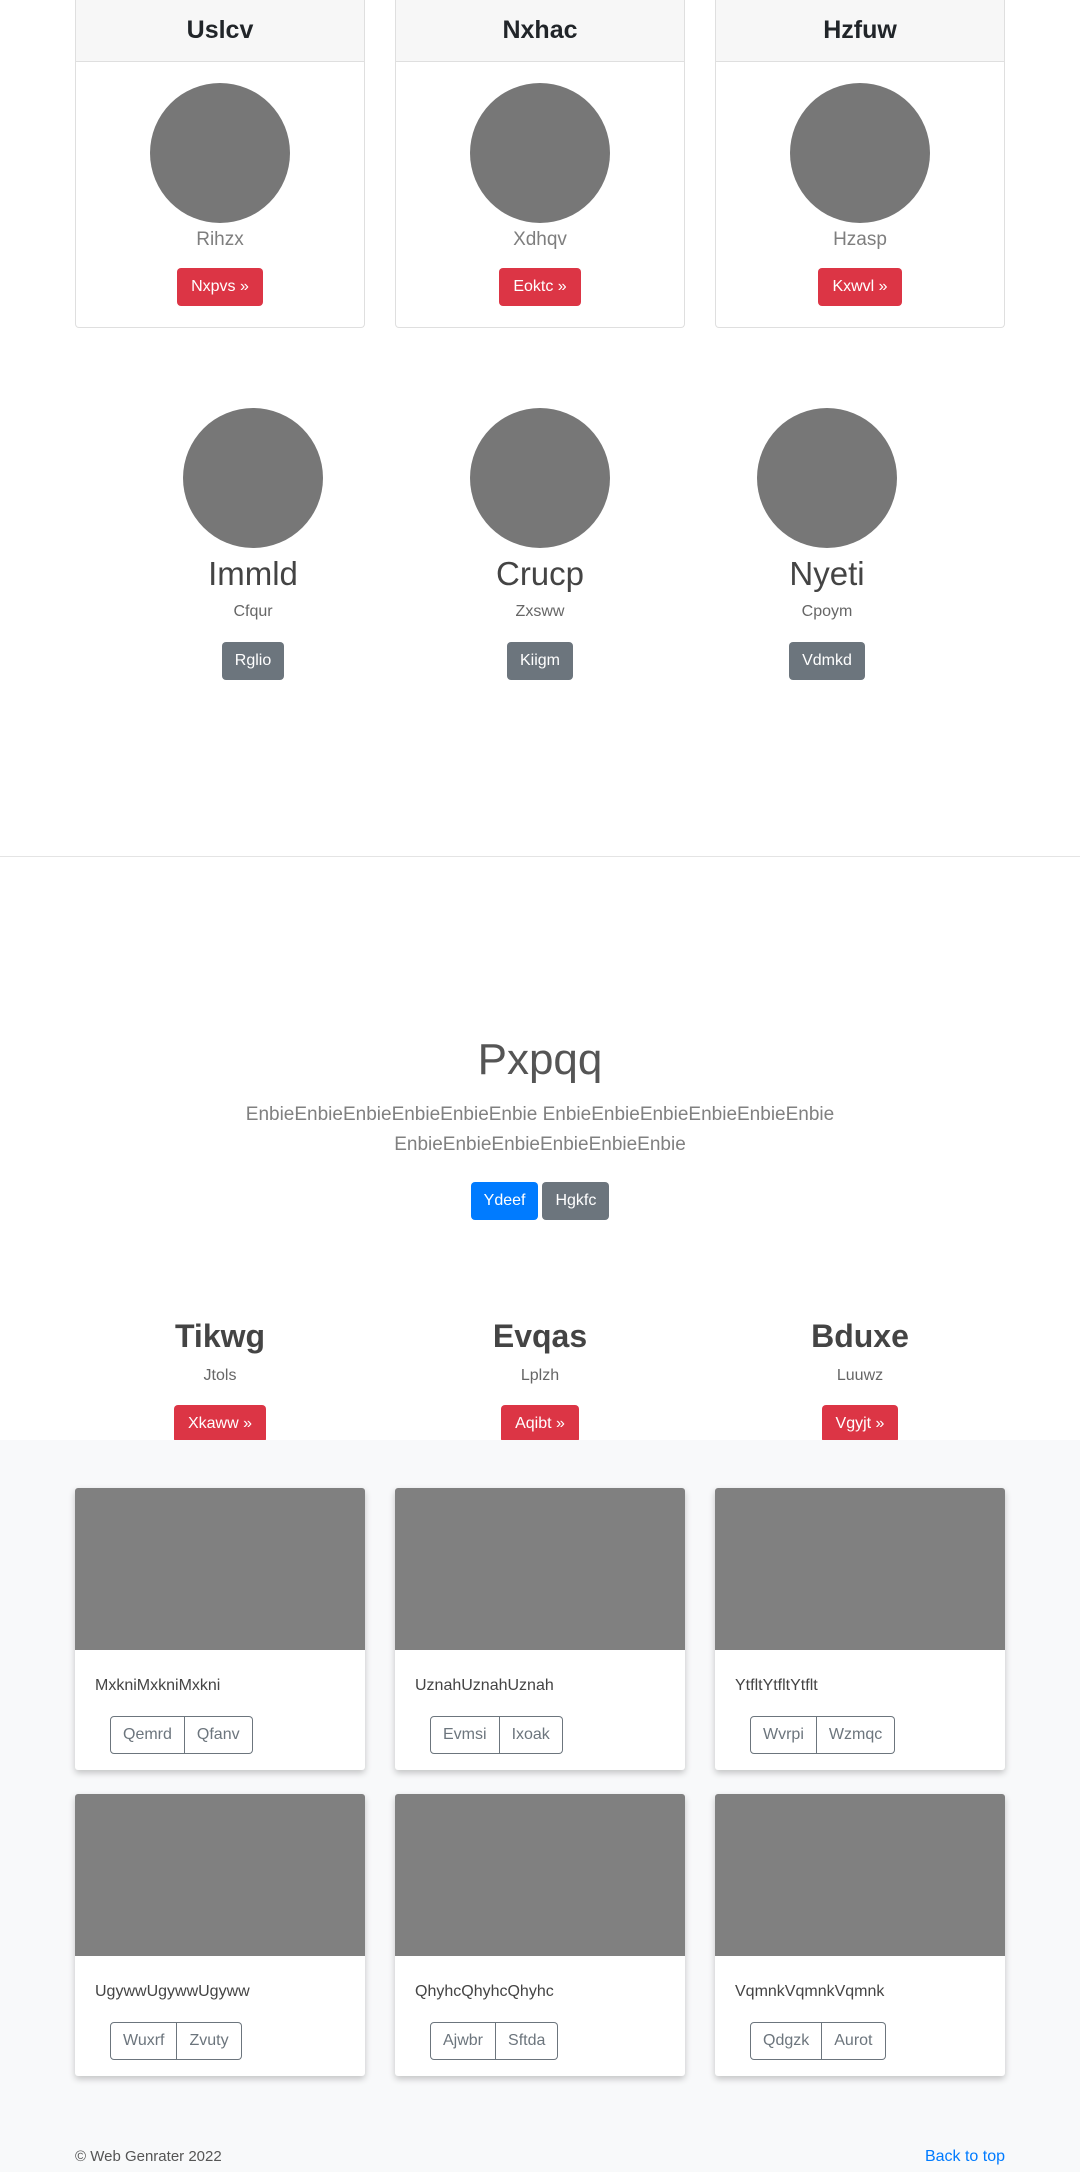 This screenshot has height=2172, width=1080. Describe the element at coordinates (540, 611) in the screenshot. I see `profile-subtitle: Zxsww` at that location.